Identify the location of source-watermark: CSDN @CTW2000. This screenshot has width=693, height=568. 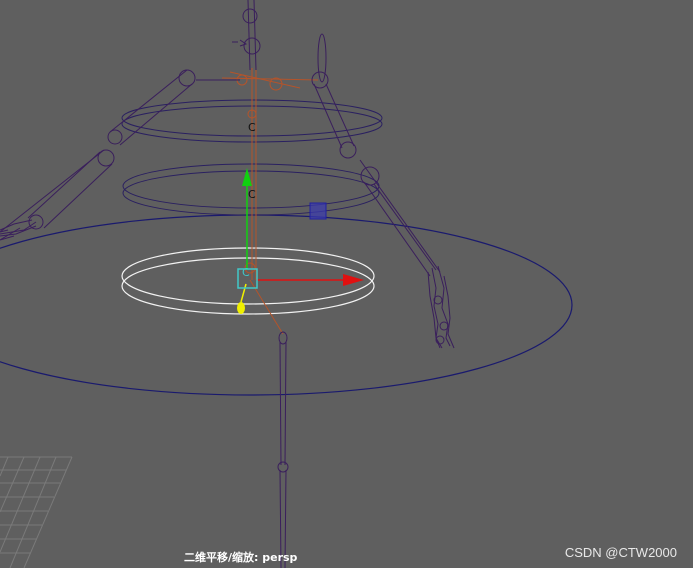
(620, 552).